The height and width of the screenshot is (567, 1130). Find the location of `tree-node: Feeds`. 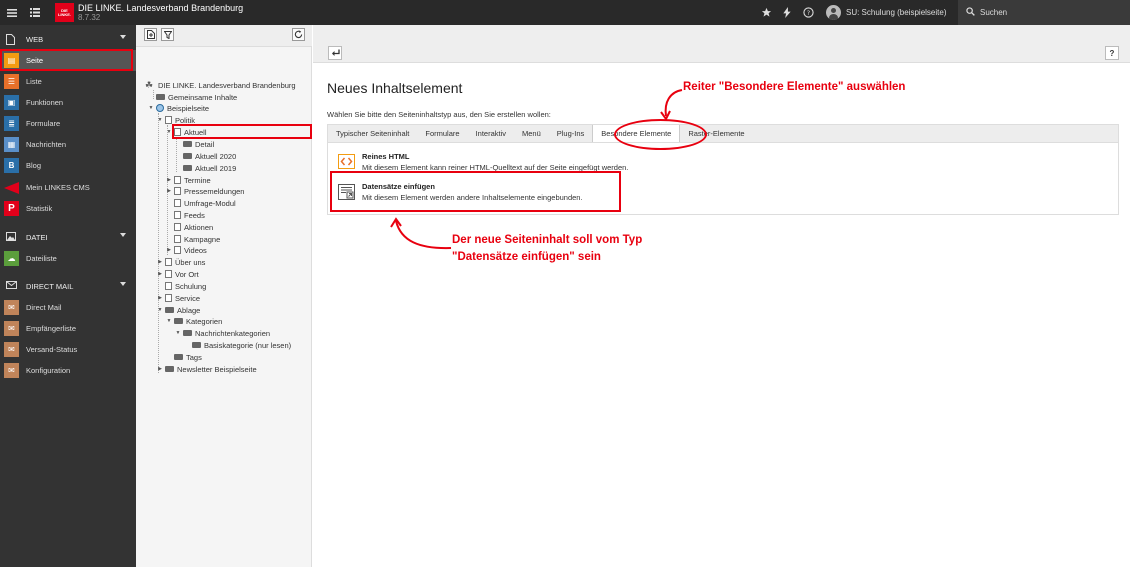

tree-node: Feeds is located at coordinates (185, 215).